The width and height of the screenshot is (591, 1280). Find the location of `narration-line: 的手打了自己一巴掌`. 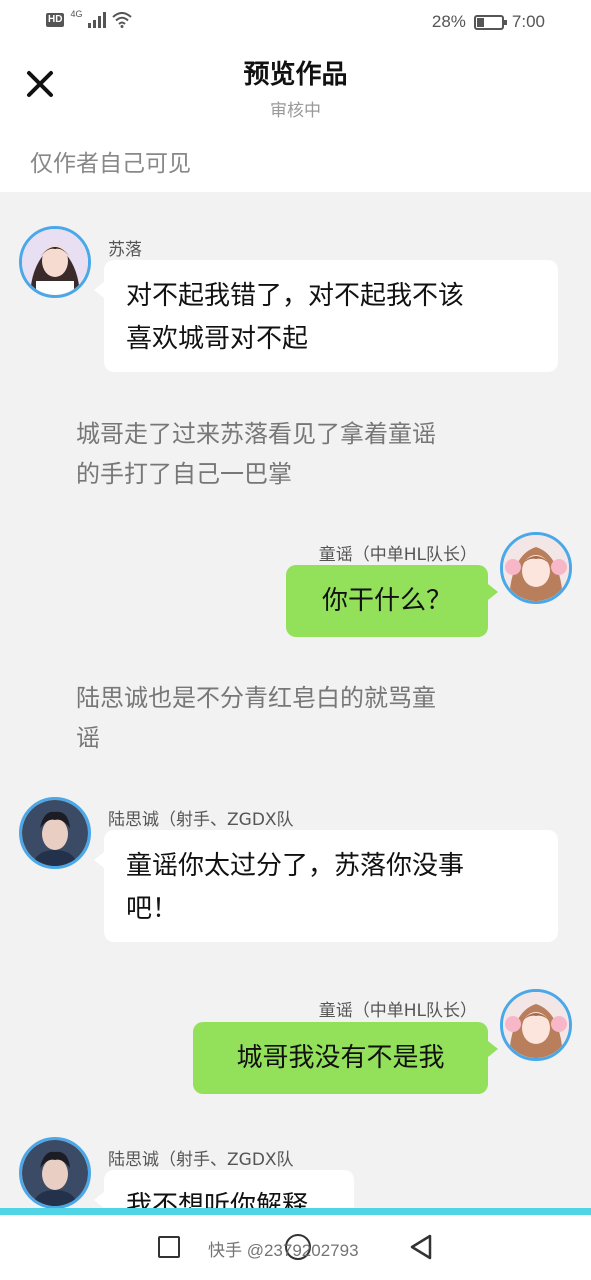

narration-line: 的手打了自己一巴掌 is located at coordinates (184, 474).